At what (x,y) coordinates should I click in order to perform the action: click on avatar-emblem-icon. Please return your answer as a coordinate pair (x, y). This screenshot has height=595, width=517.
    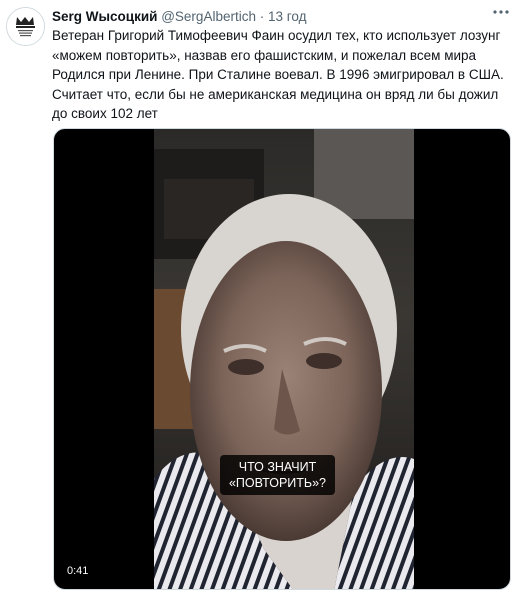
    Looking at the image, I should click on (25, 26).